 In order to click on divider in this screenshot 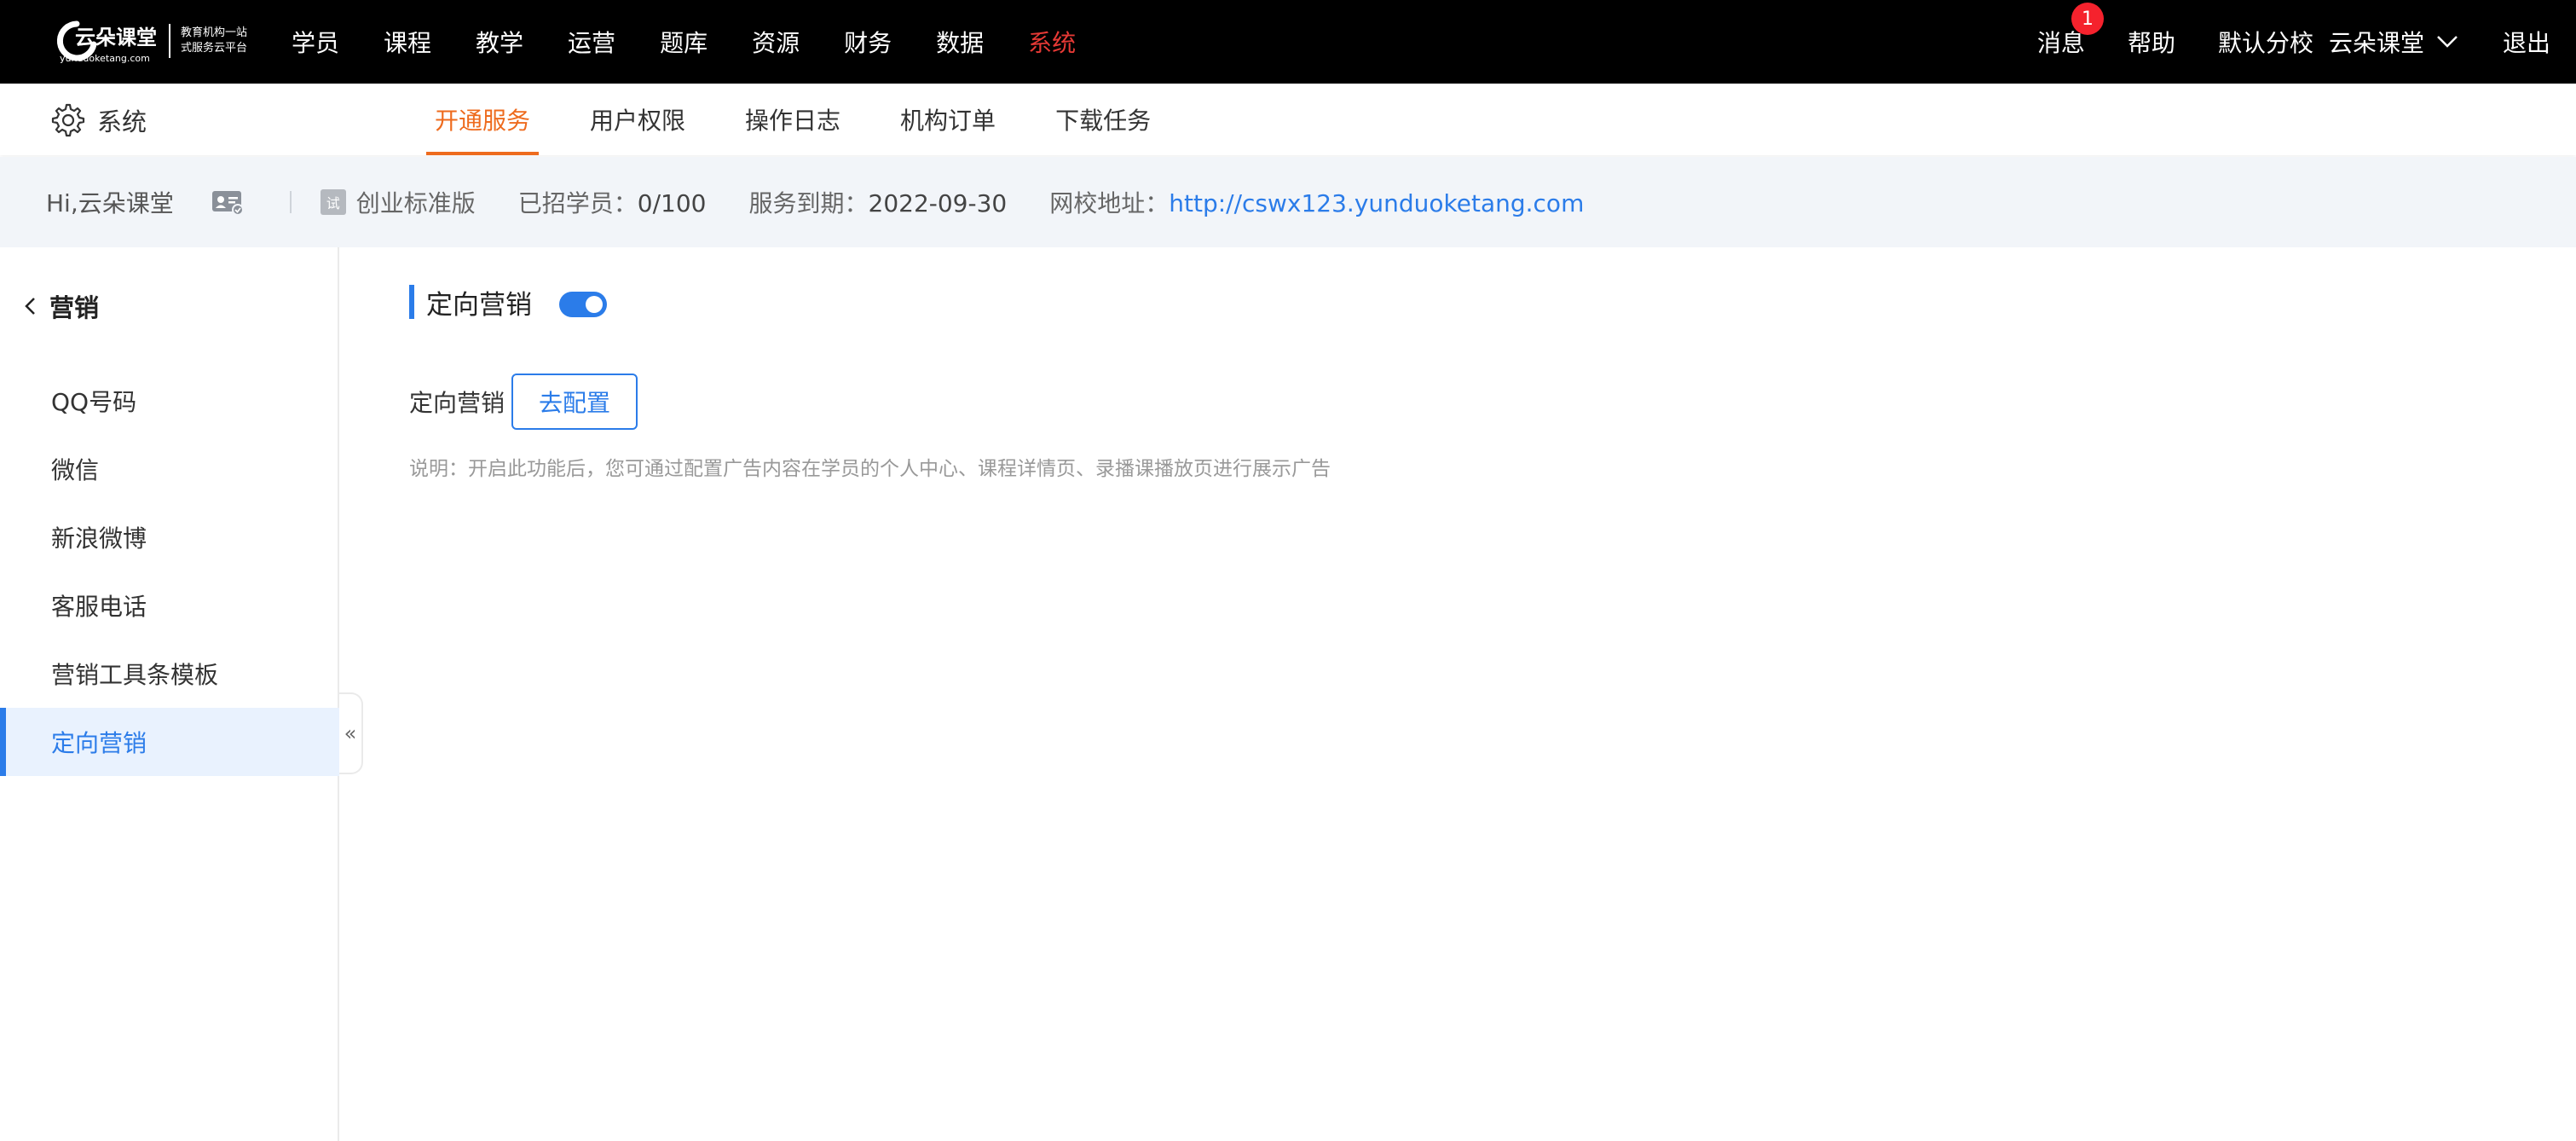, I will do `click(290, 202)`.